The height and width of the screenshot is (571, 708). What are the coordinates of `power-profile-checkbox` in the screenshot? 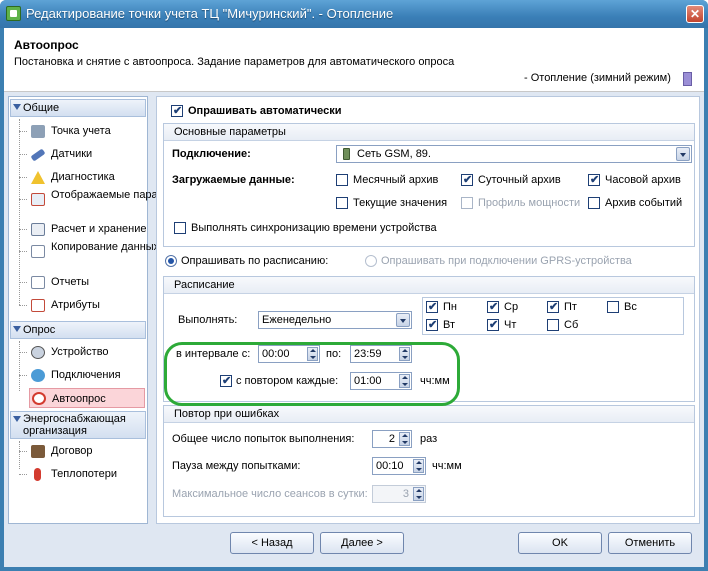 It's located at (467, 203).